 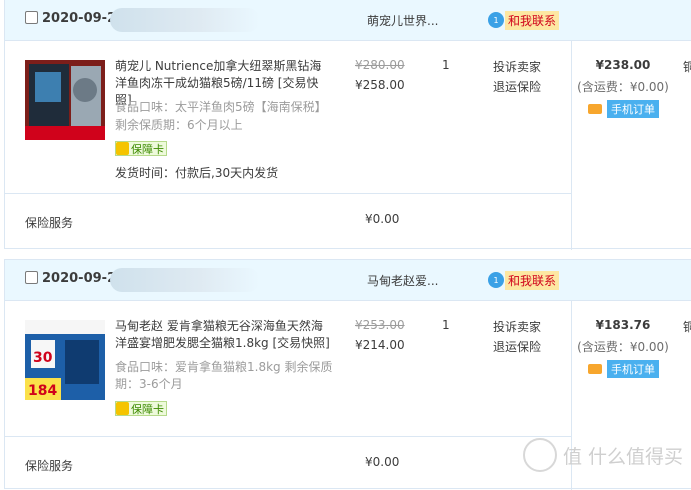 What do you see at coordinates (539, 455) in the screenshot?
I see `watermark-logo-icon` at bounding box center [539, 455].